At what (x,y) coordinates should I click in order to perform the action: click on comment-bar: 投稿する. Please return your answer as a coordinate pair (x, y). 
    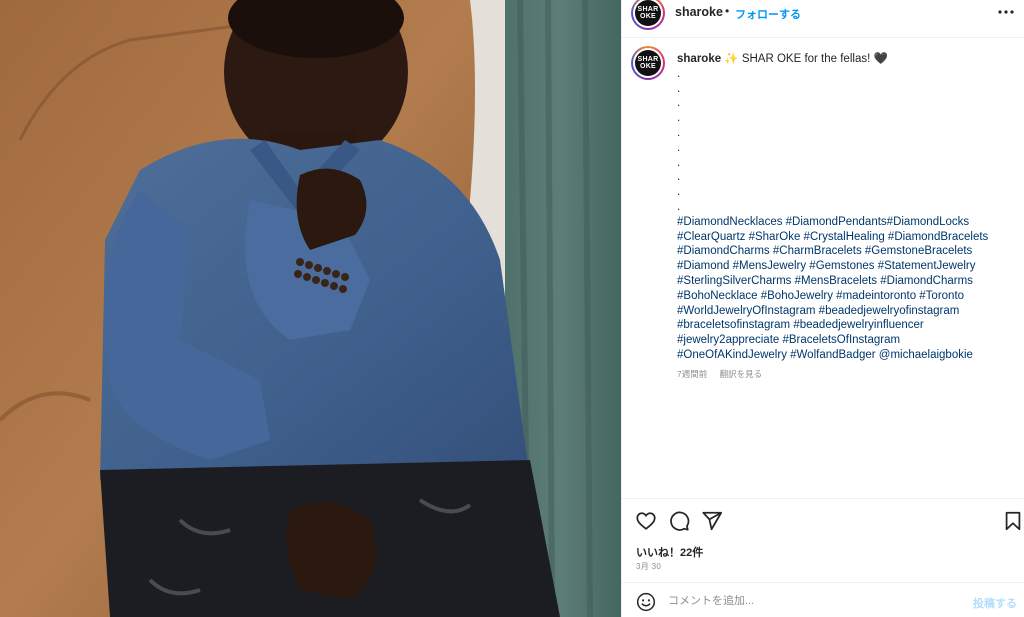
    Looking at the image, I should click on (823, 599).